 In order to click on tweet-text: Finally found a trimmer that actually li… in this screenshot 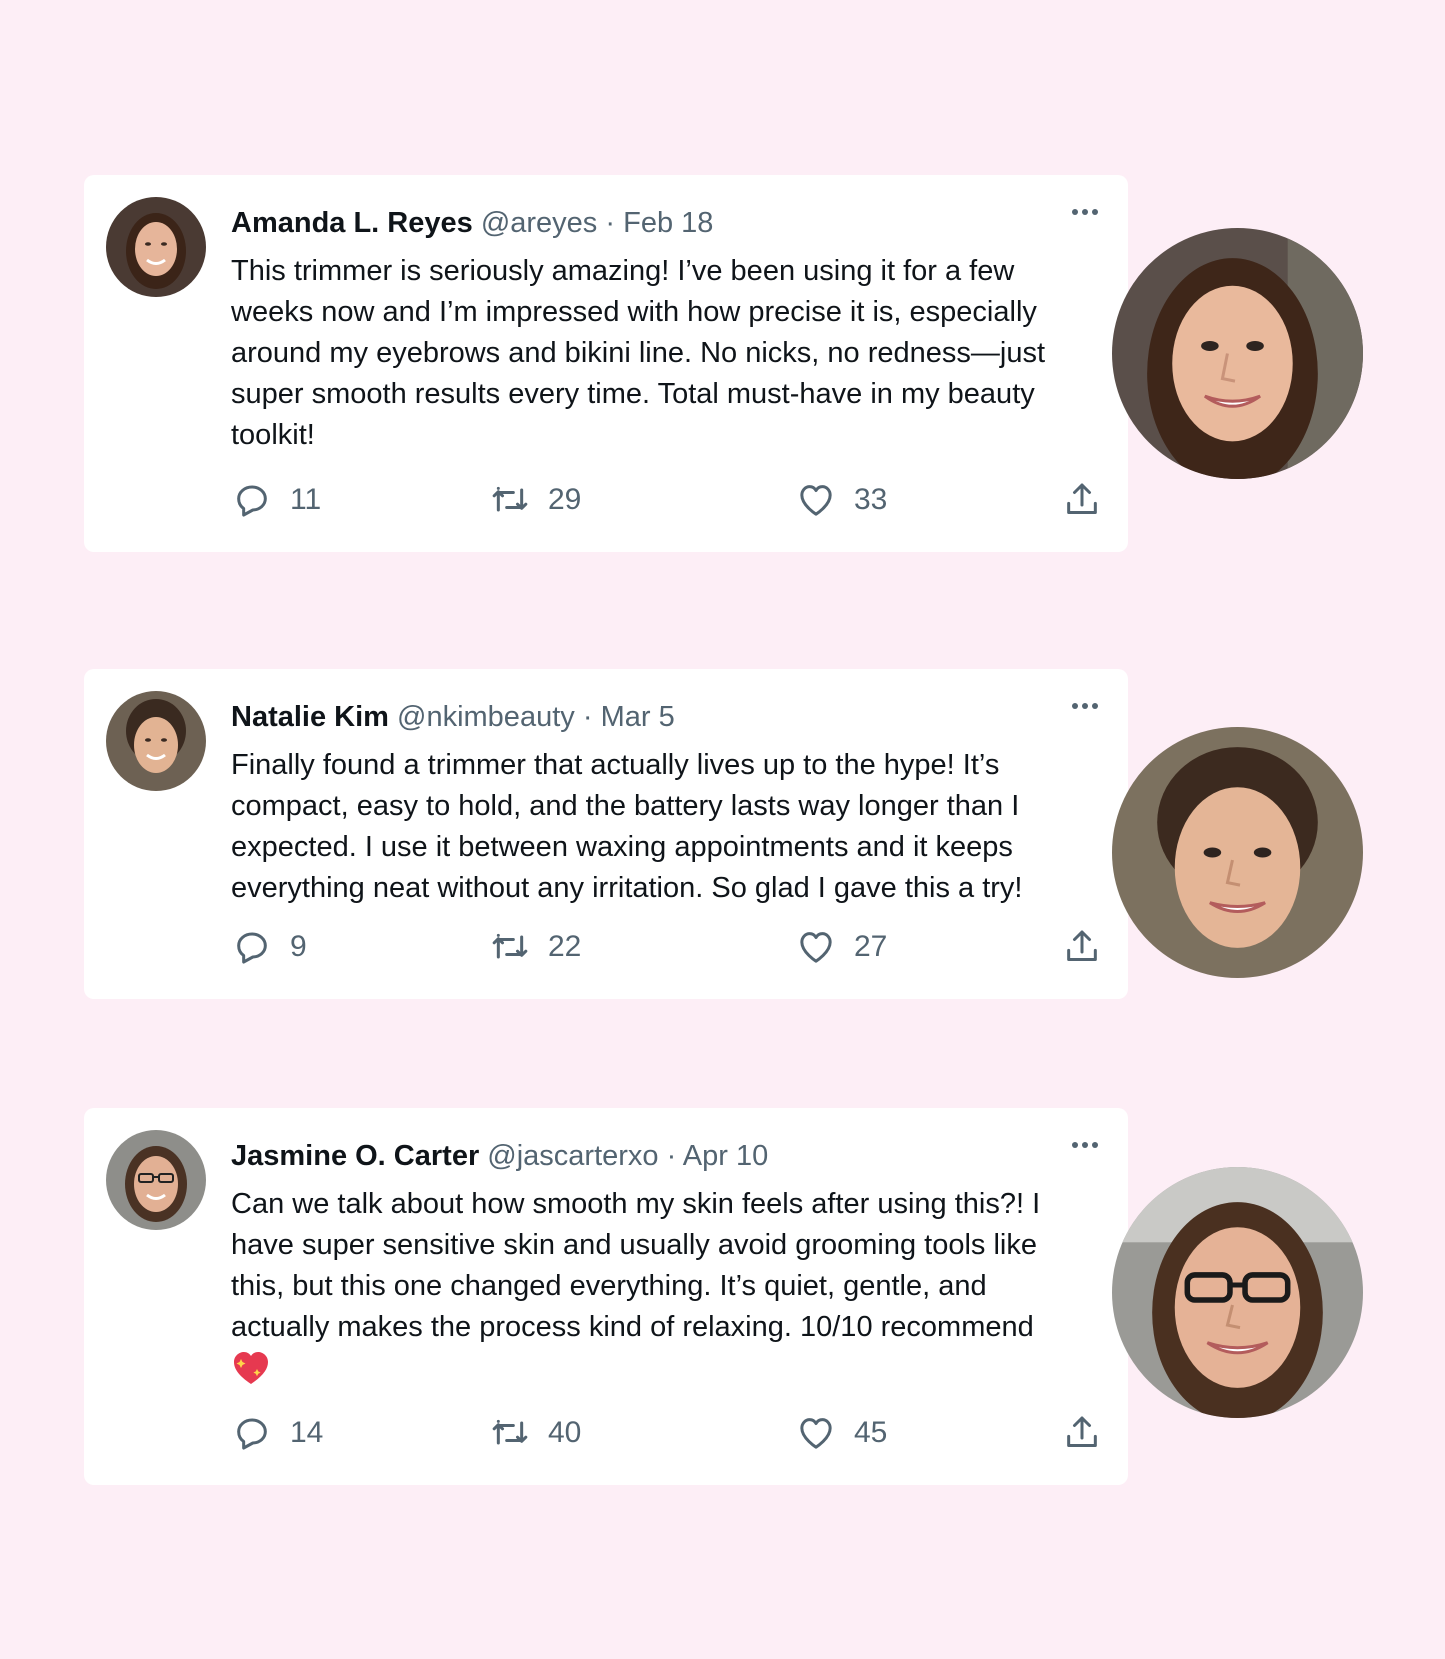, I will do `click(627, 826)`.